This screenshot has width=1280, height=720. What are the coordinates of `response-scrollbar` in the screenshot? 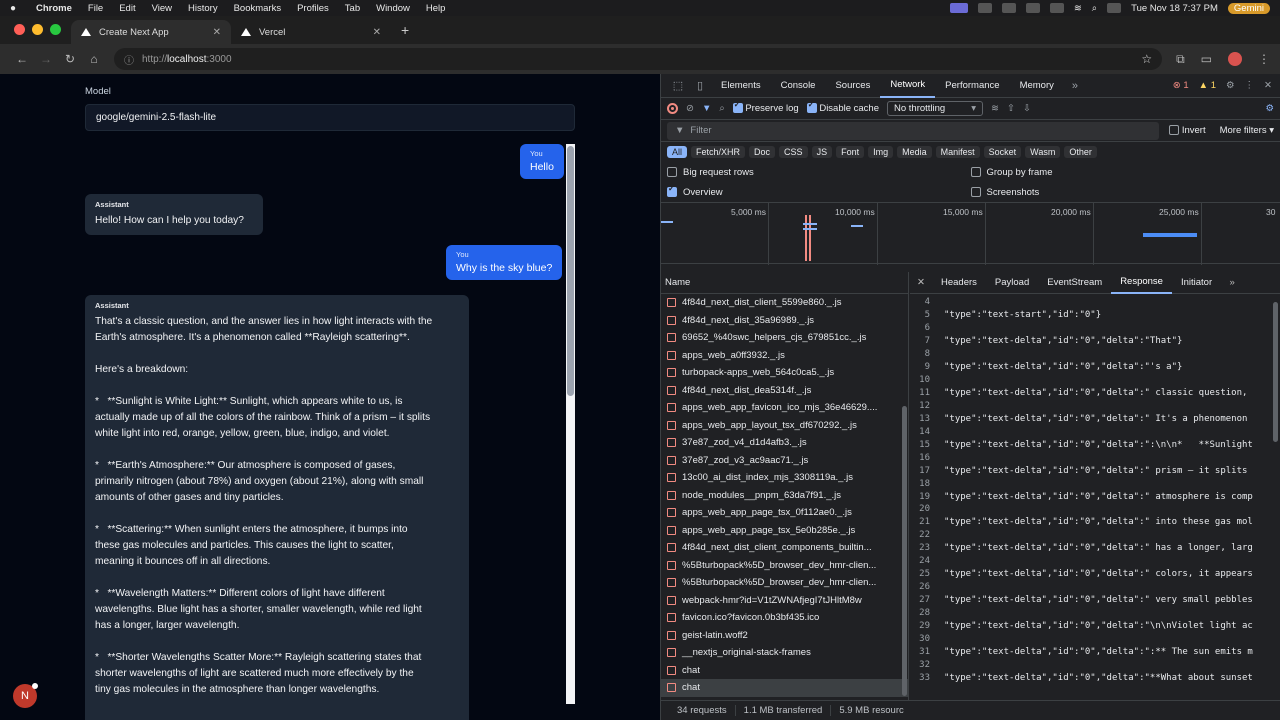 It's located at (1275, 497).